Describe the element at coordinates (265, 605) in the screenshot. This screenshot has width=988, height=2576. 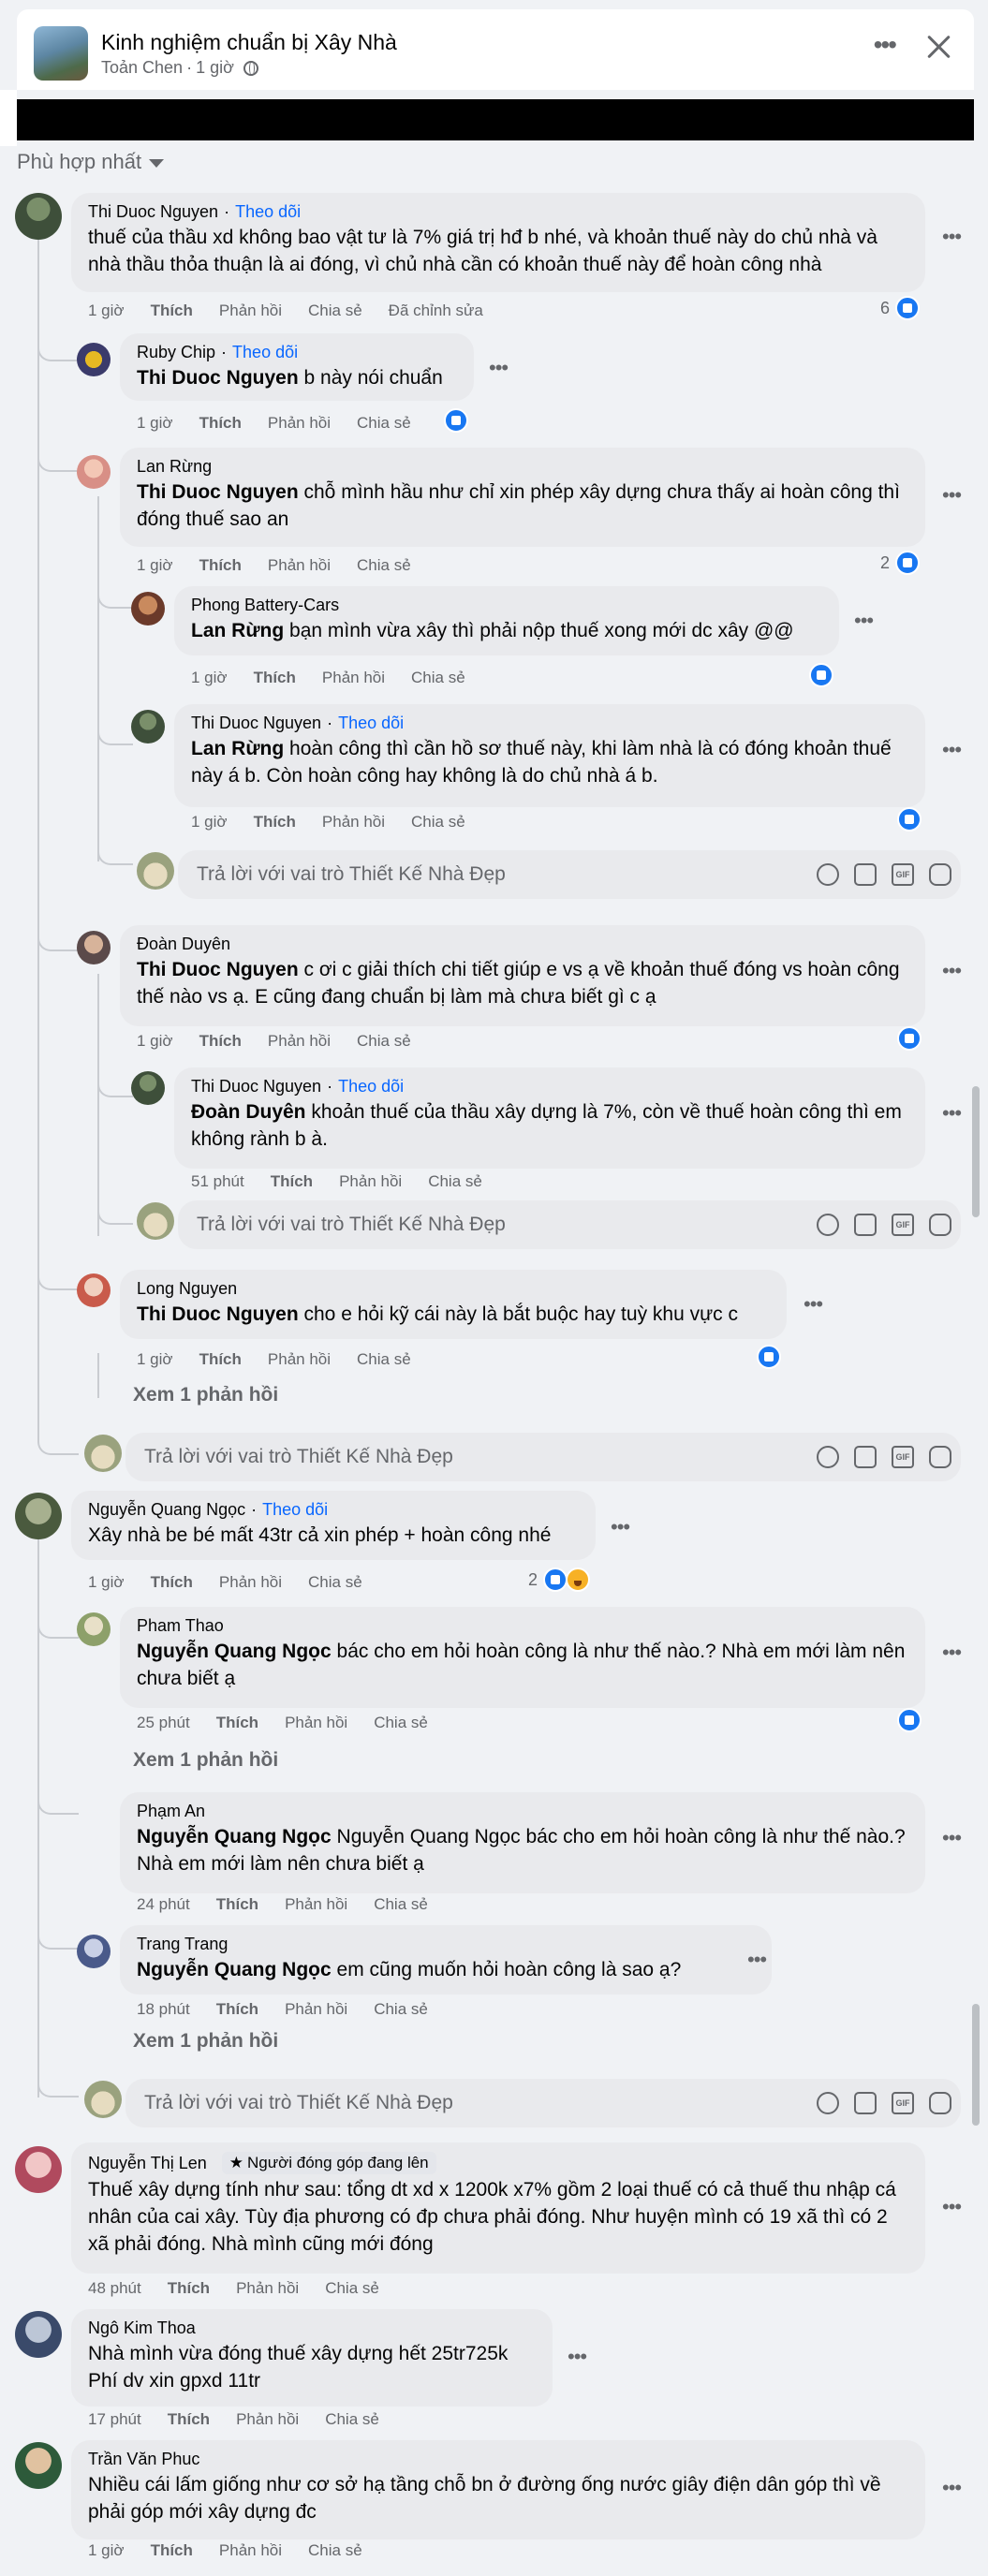
I see `comment-author: Phong Battery-Cars` at that location.